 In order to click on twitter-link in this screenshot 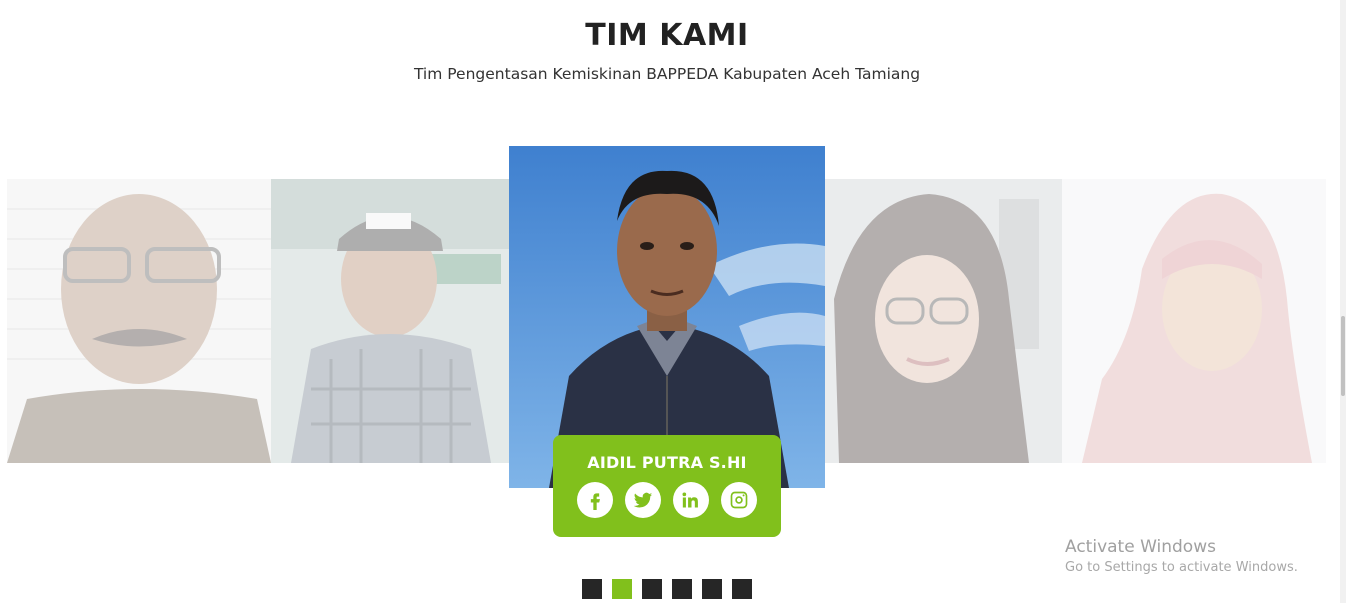, I will do `click(643, 500)`.